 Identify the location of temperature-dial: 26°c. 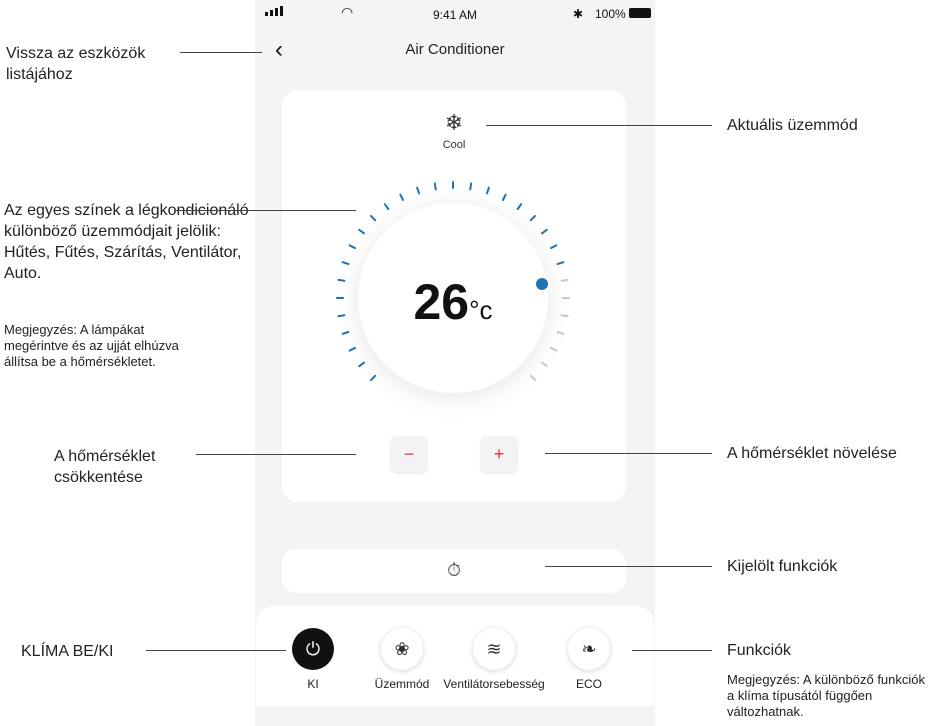
(453, 298).